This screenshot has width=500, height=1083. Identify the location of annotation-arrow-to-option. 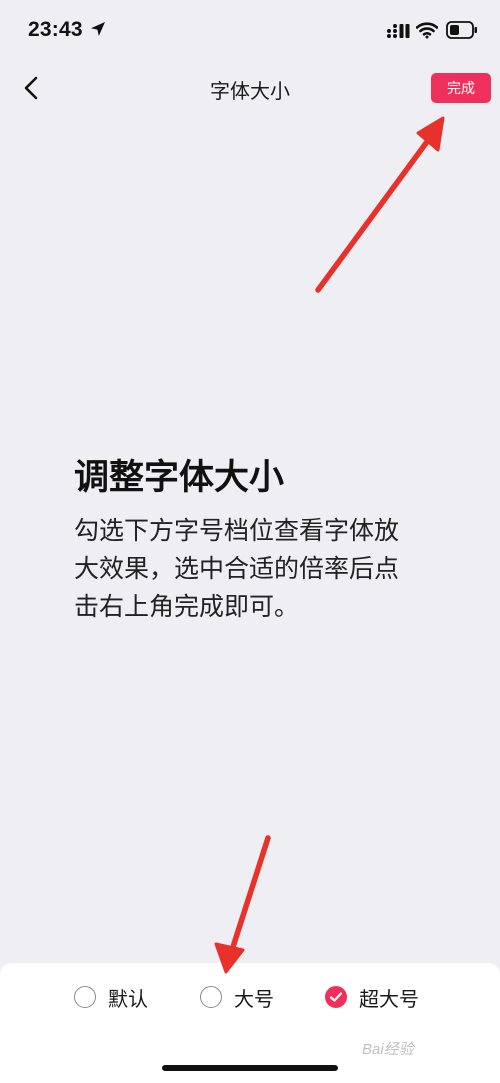
(242, 904).